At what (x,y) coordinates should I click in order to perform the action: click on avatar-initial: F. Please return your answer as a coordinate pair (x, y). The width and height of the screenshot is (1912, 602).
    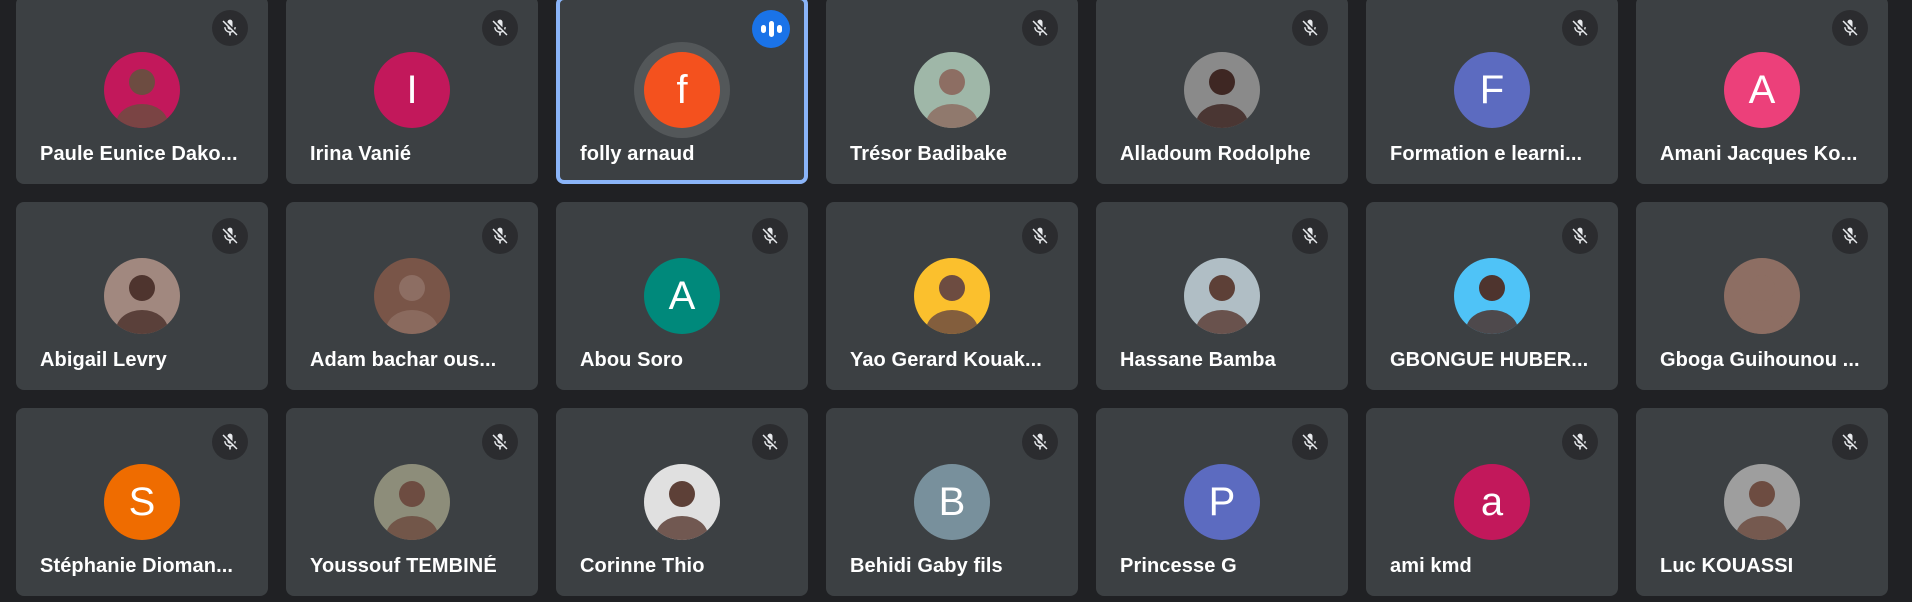
    Looking at the image, I should click on (1492, 89).